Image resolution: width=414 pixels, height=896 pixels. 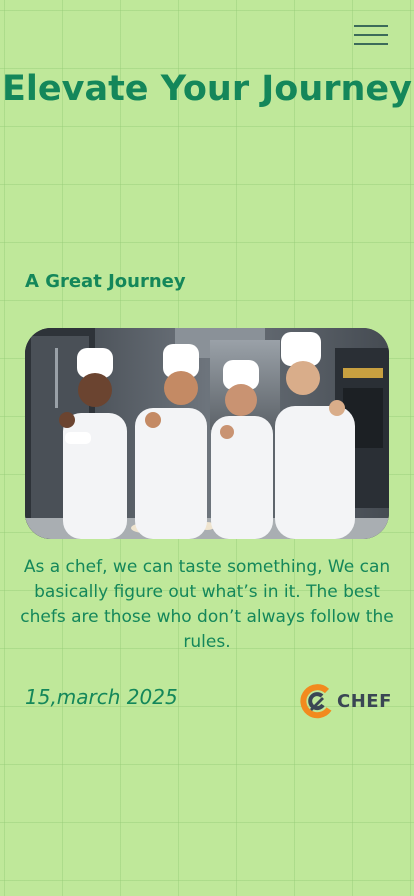 I want to click on chef-logo-icon, so click(x=316, y=701).